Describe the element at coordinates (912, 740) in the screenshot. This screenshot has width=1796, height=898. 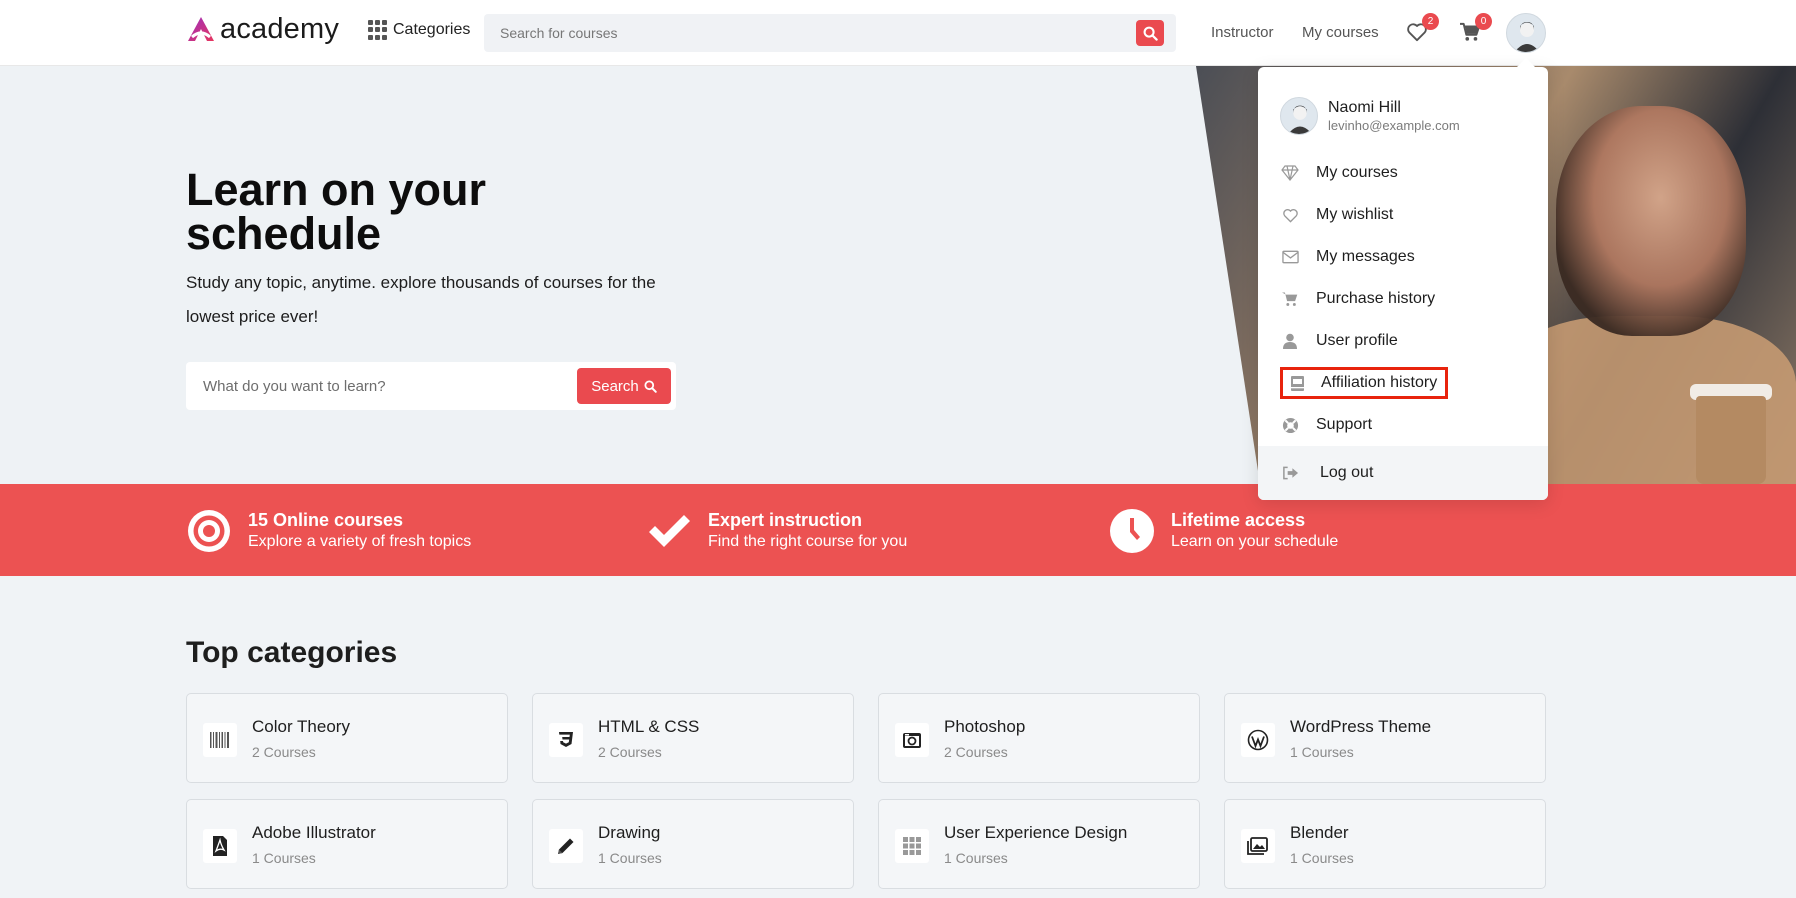
I see `camera-icon` at that location.